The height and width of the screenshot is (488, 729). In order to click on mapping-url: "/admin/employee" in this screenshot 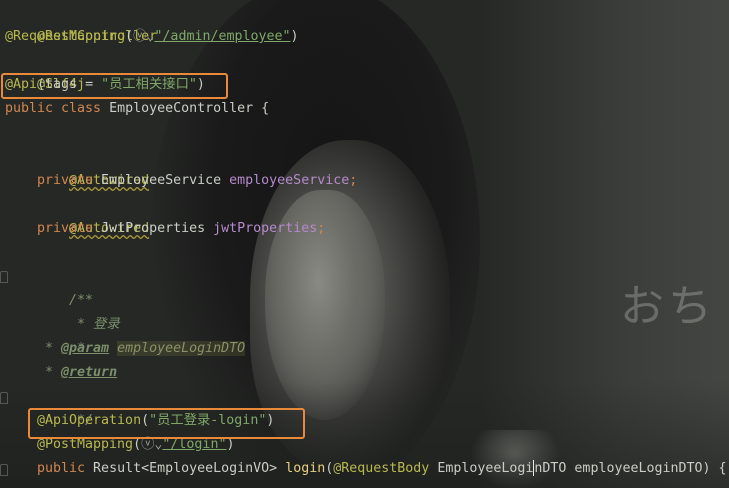, I will do `click(222, 36)`.